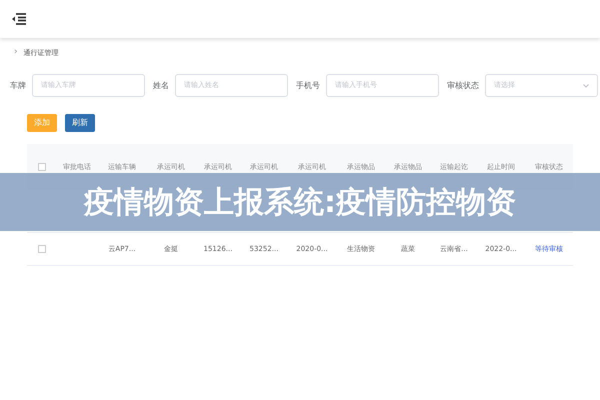 The height and width of the screenshot is (400, 600). Describe the element at coordinates (161, 86) in the screenshot. I see `filter-label: 姓名` at that location.